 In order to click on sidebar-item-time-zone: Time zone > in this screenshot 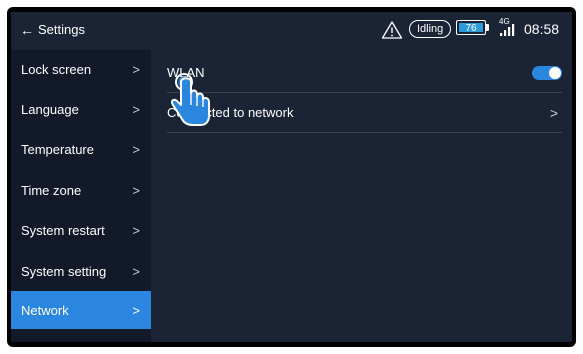, I will do `click(81, 190)`.